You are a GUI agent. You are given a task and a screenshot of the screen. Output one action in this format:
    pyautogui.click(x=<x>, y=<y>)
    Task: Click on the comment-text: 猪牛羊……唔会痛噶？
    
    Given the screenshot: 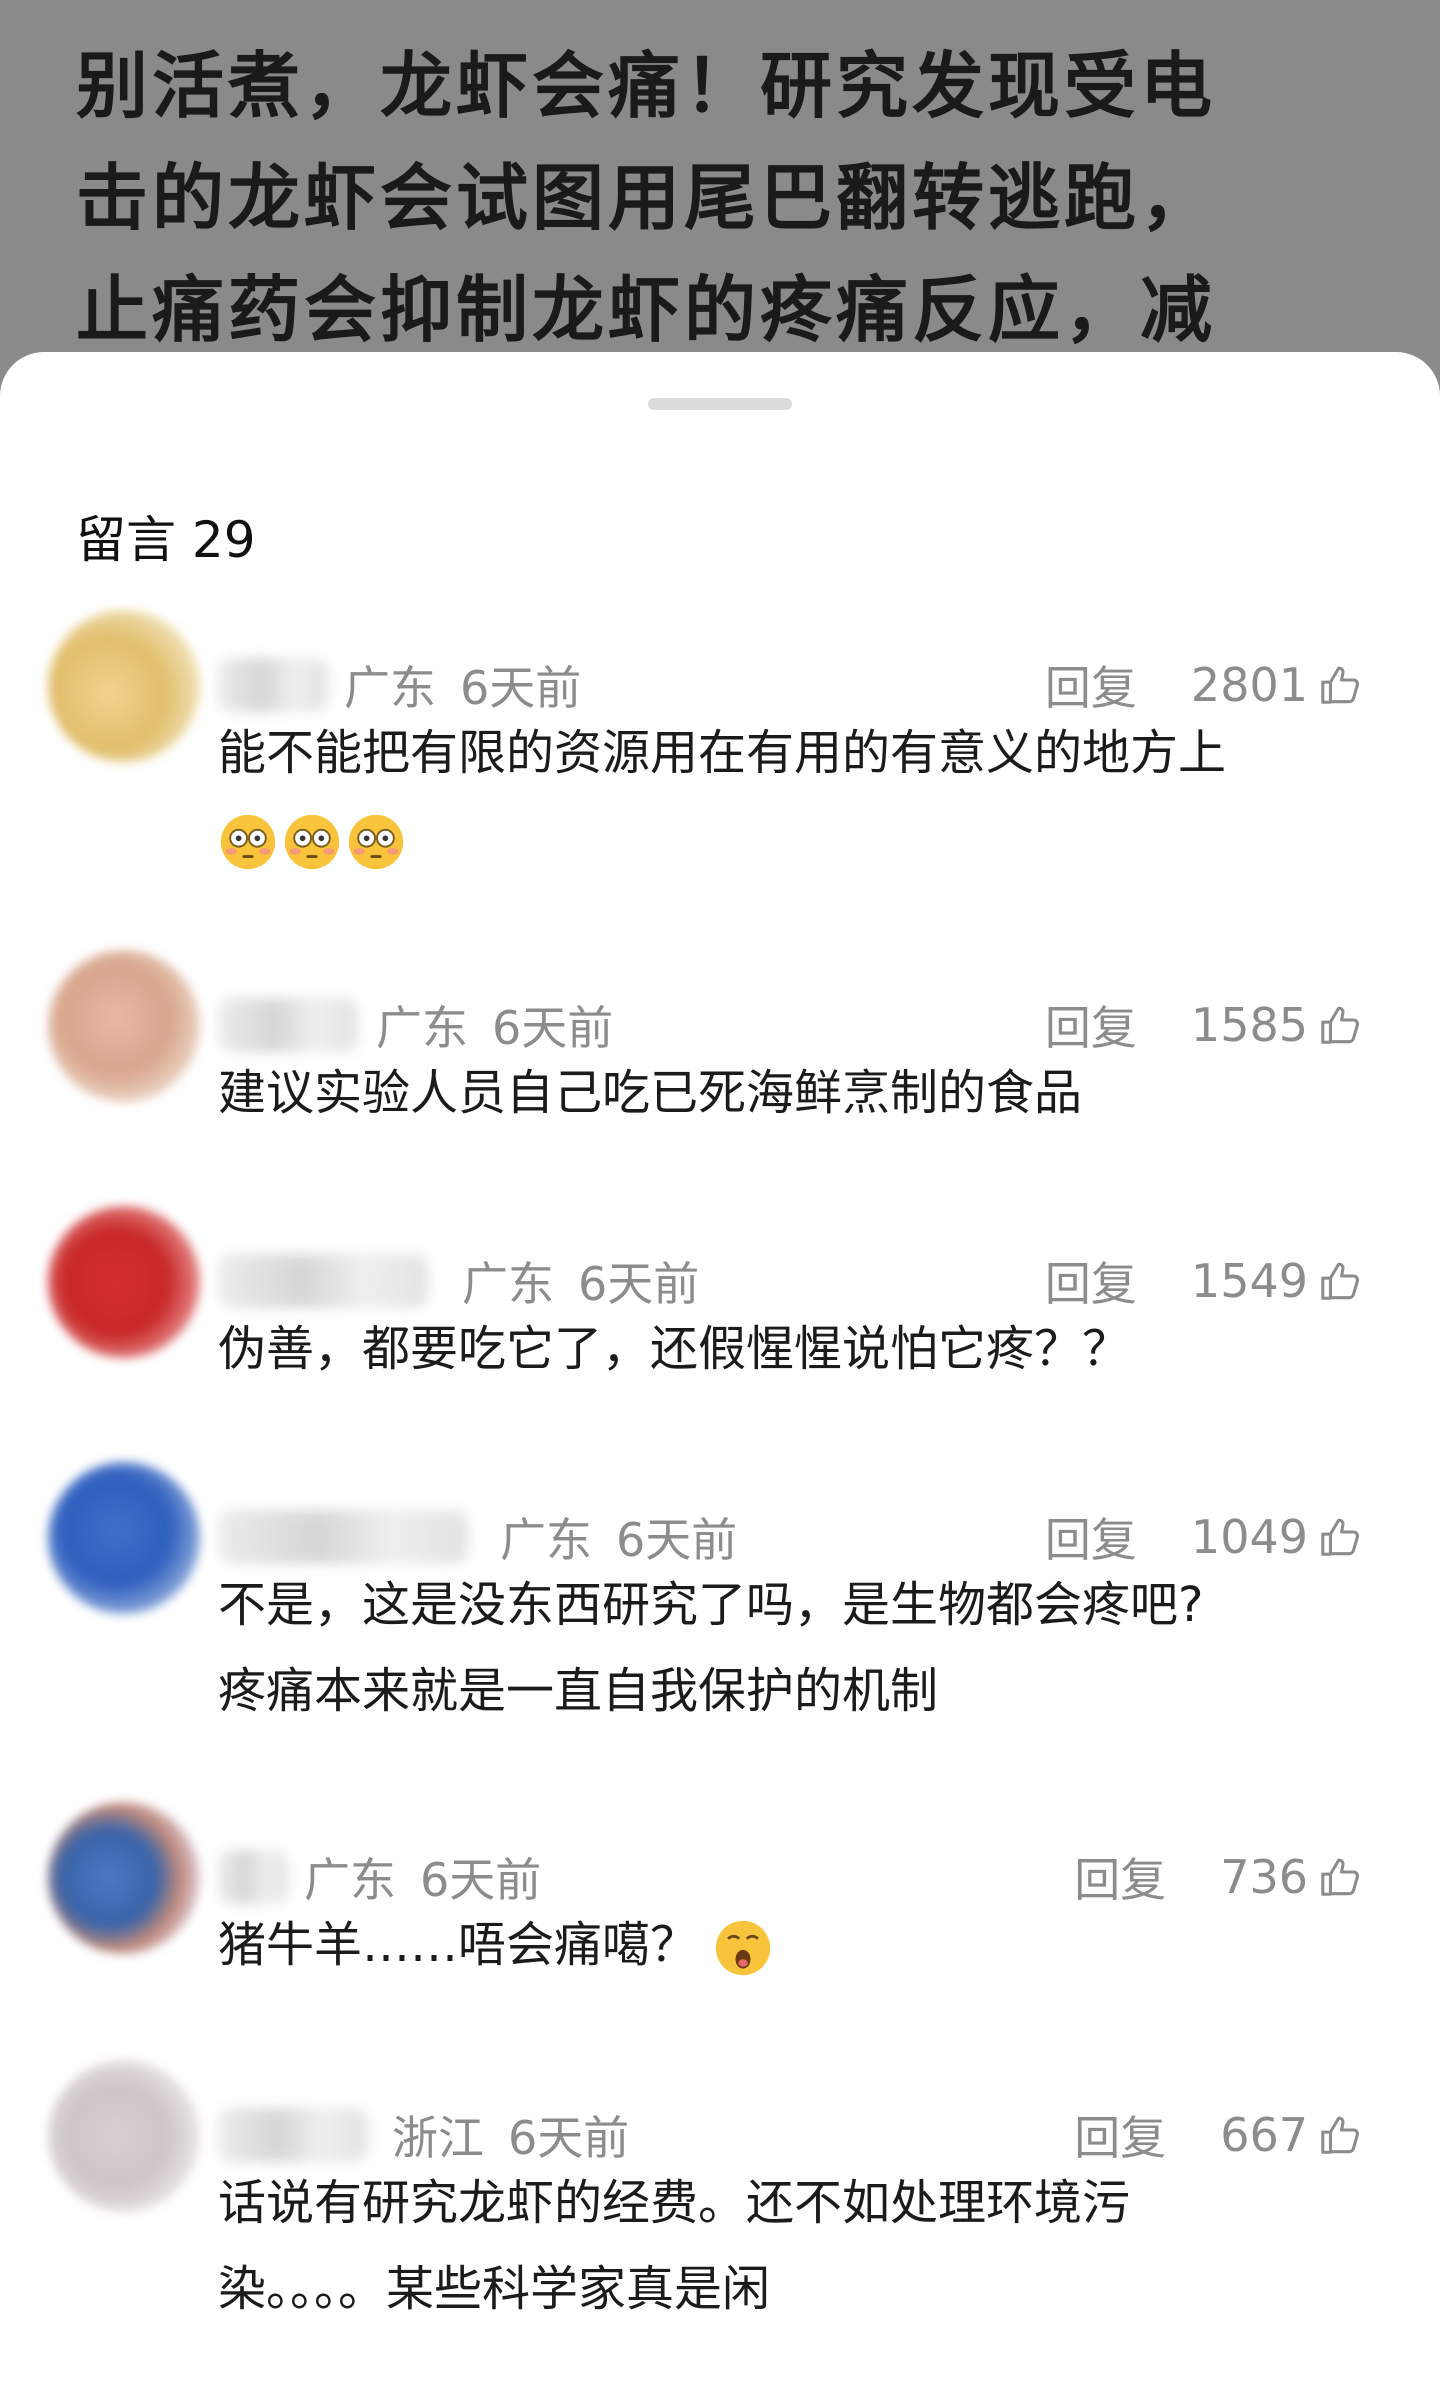 What is the action you would take?
    pyautogui.click(x=798, y=1945)
    